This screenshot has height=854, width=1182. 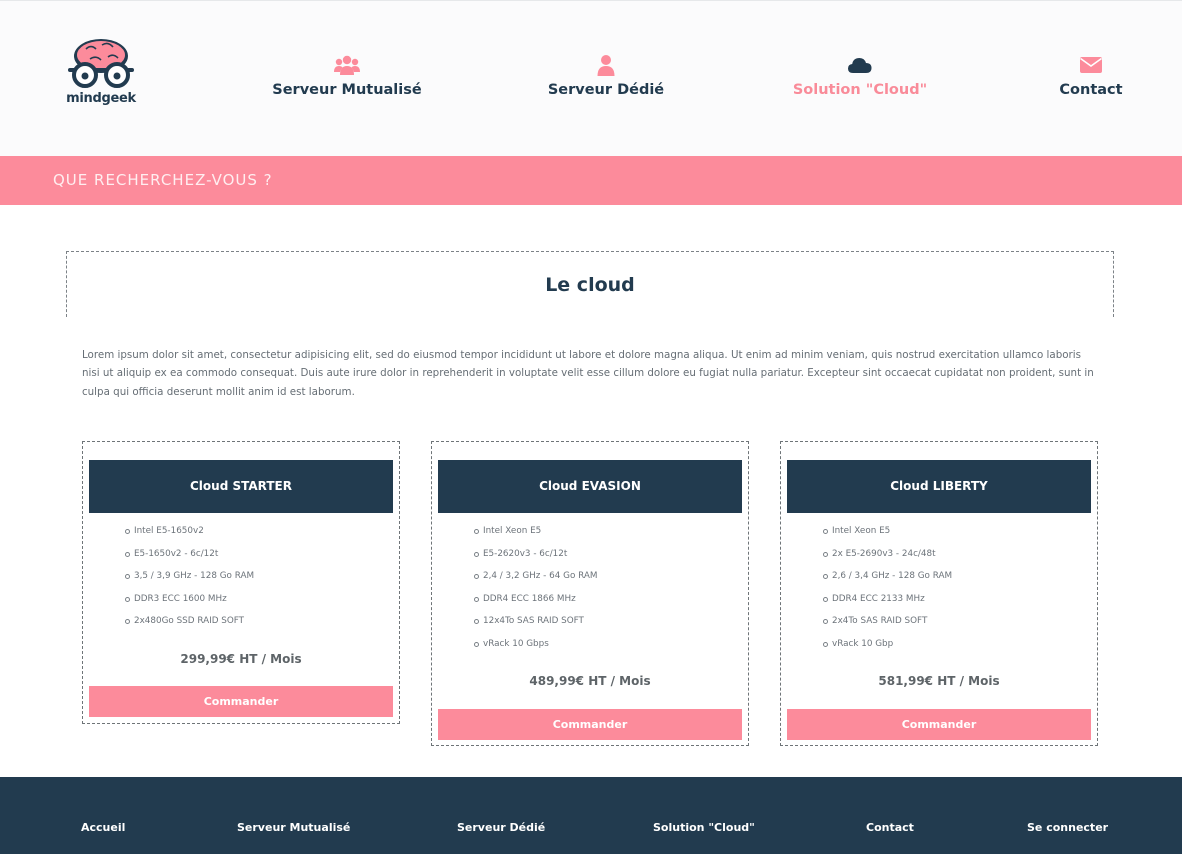 I want to click on spec-item: E5-2620v3 - 6c/12t, so click(x=536, y=556).